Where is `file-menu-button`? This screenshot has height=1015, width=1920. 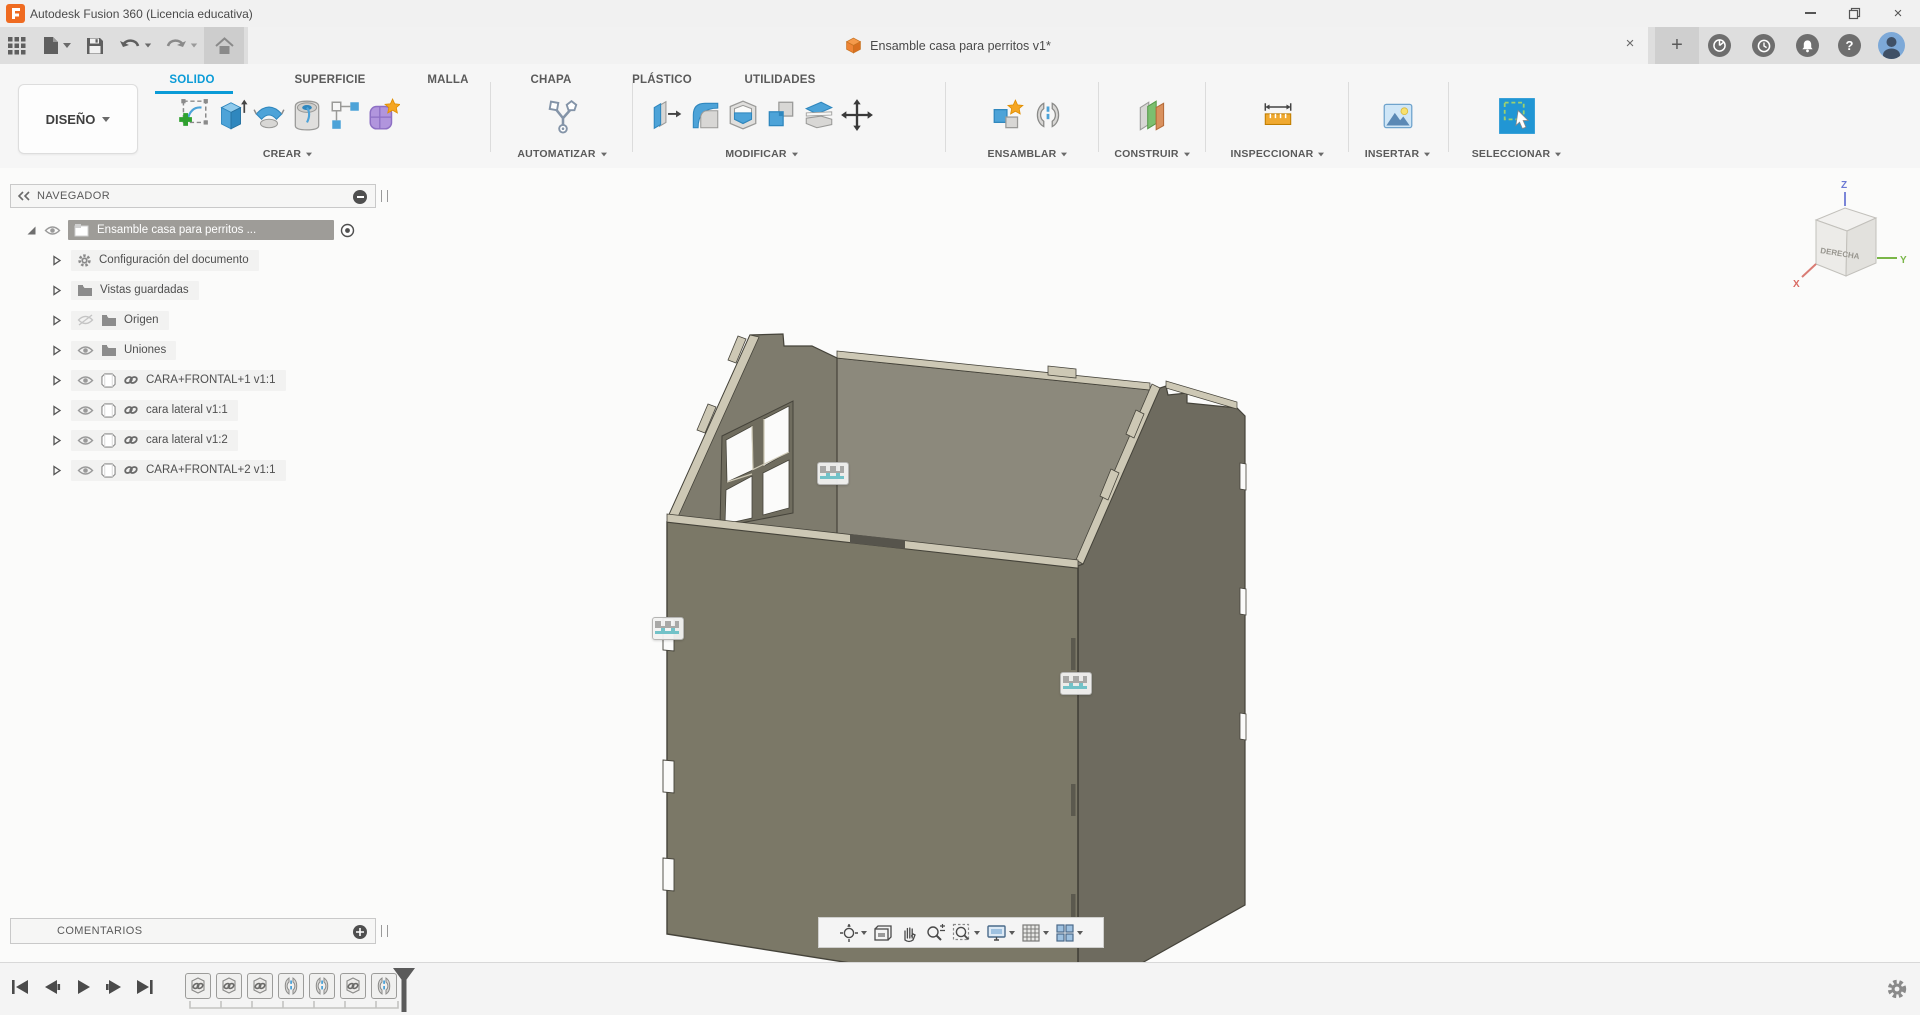 file-menu-button is located at coordinates (56, 45).